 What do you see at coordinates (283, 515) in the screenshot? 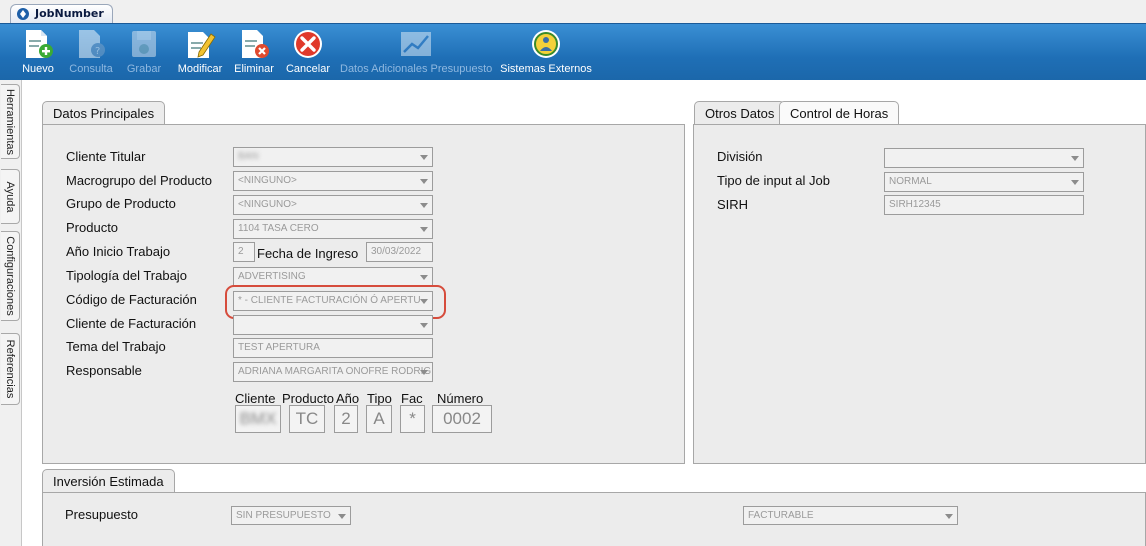
I see `presupuesto-value: SIN PRESUPUESTO` at bounding box center [283, 515].